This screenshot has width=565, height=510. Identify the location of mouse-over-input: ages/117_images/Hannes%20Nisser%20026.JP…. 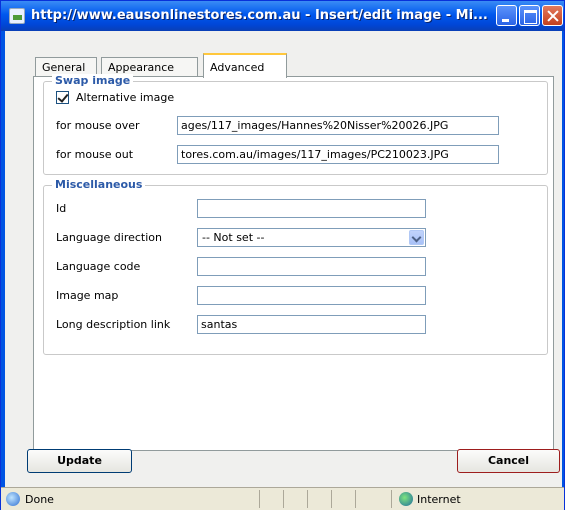
(338, 125).